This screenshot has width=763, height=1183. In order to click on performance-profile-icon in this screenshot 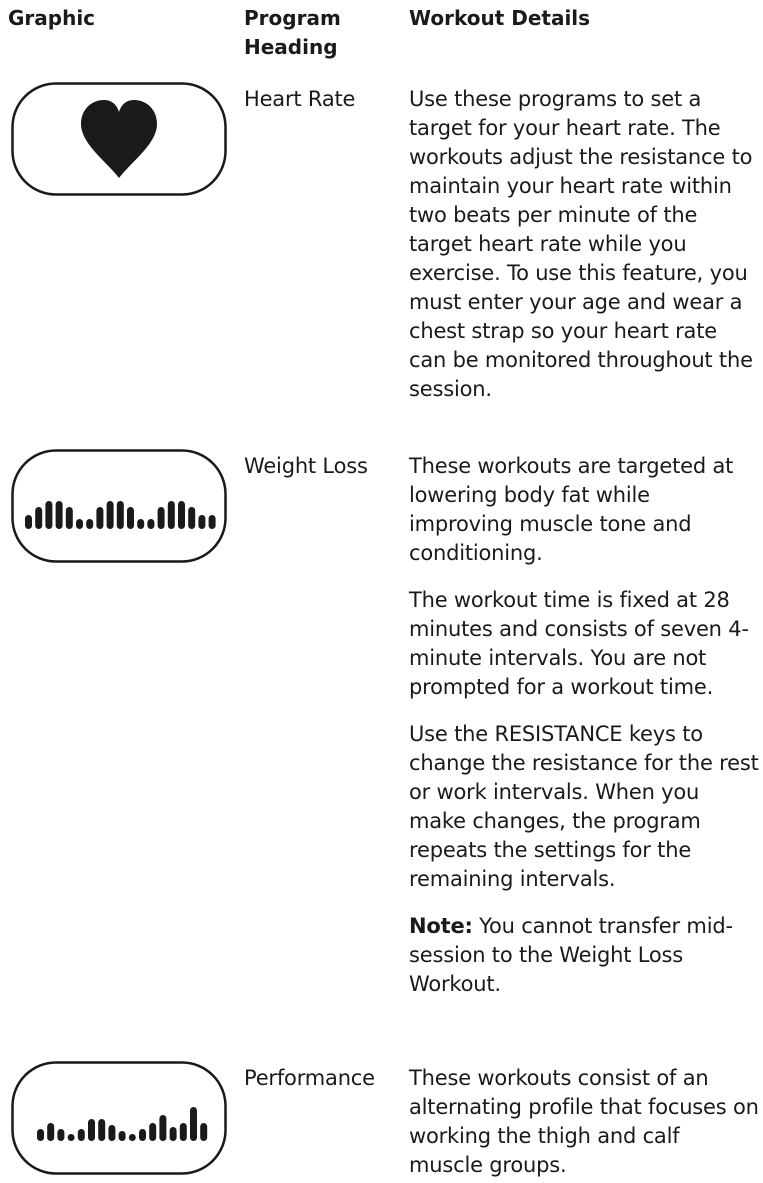, I will do `click(119, 1118)`.